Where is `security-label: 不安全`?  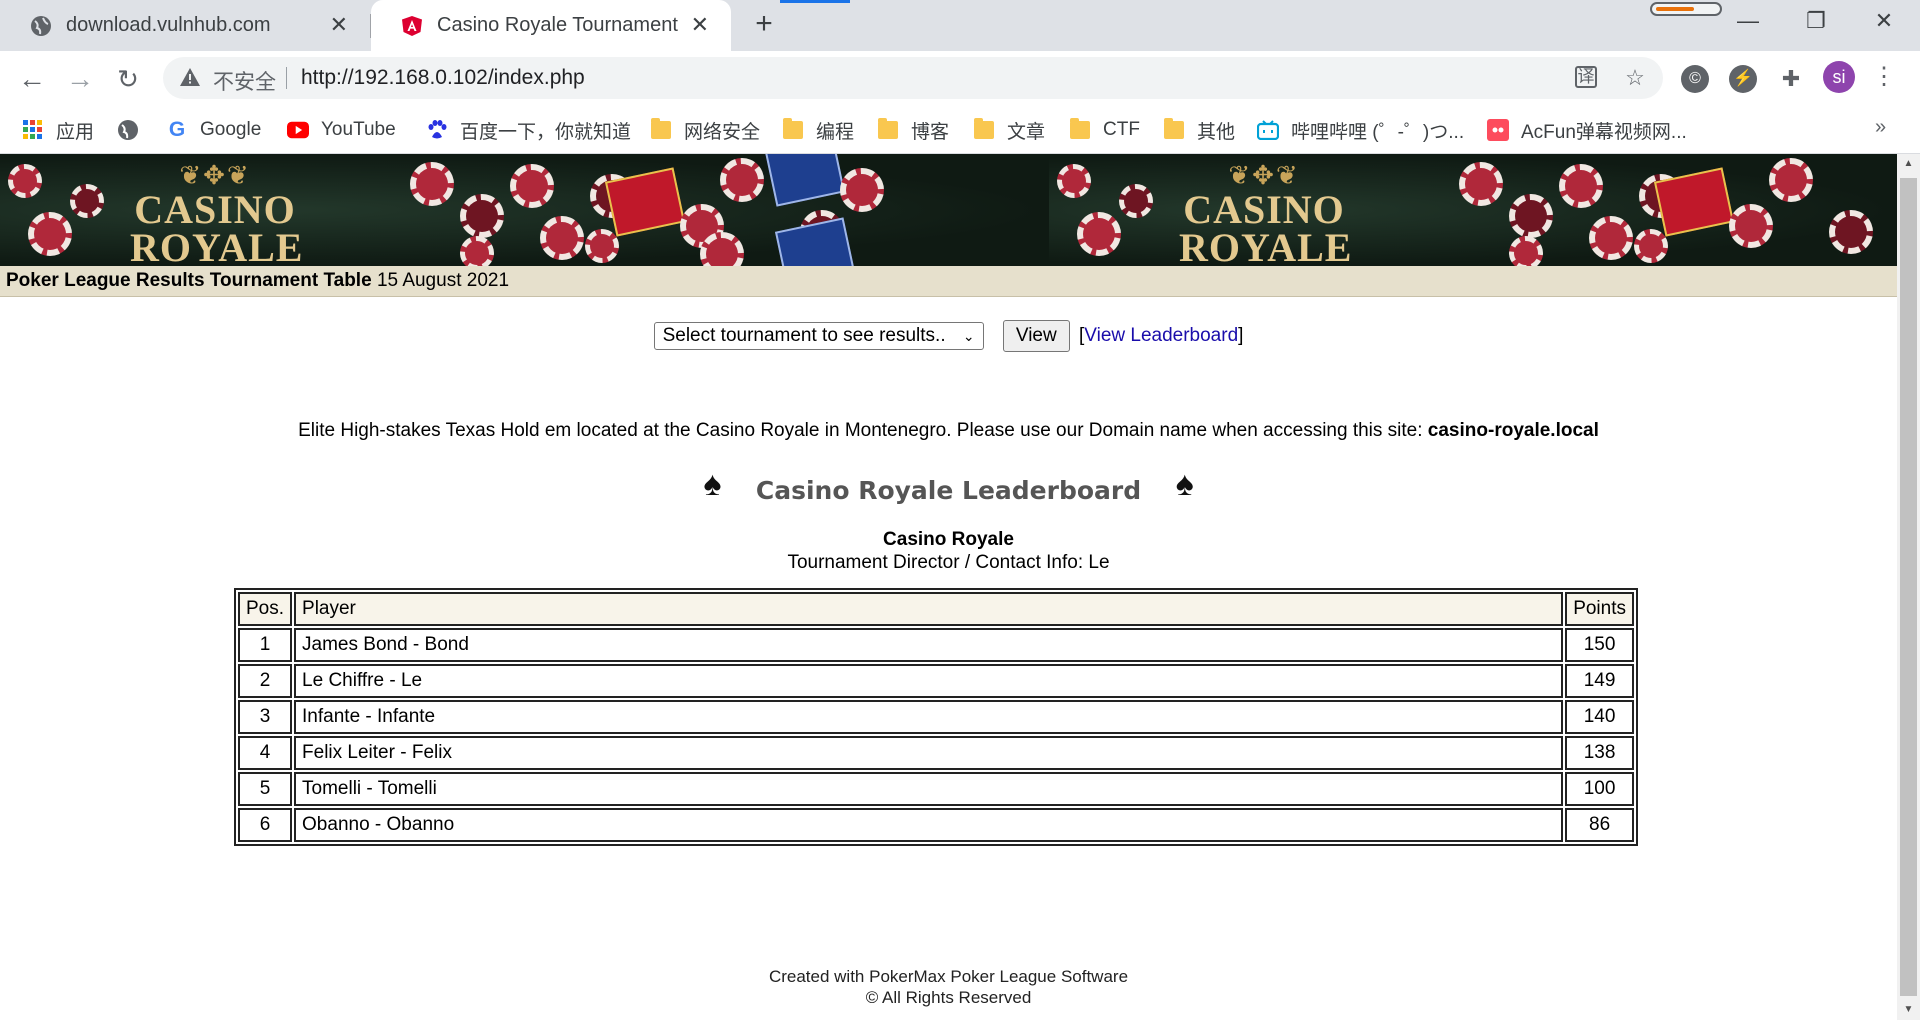
security-label: 不安全 is located at coordinates (244, 81).